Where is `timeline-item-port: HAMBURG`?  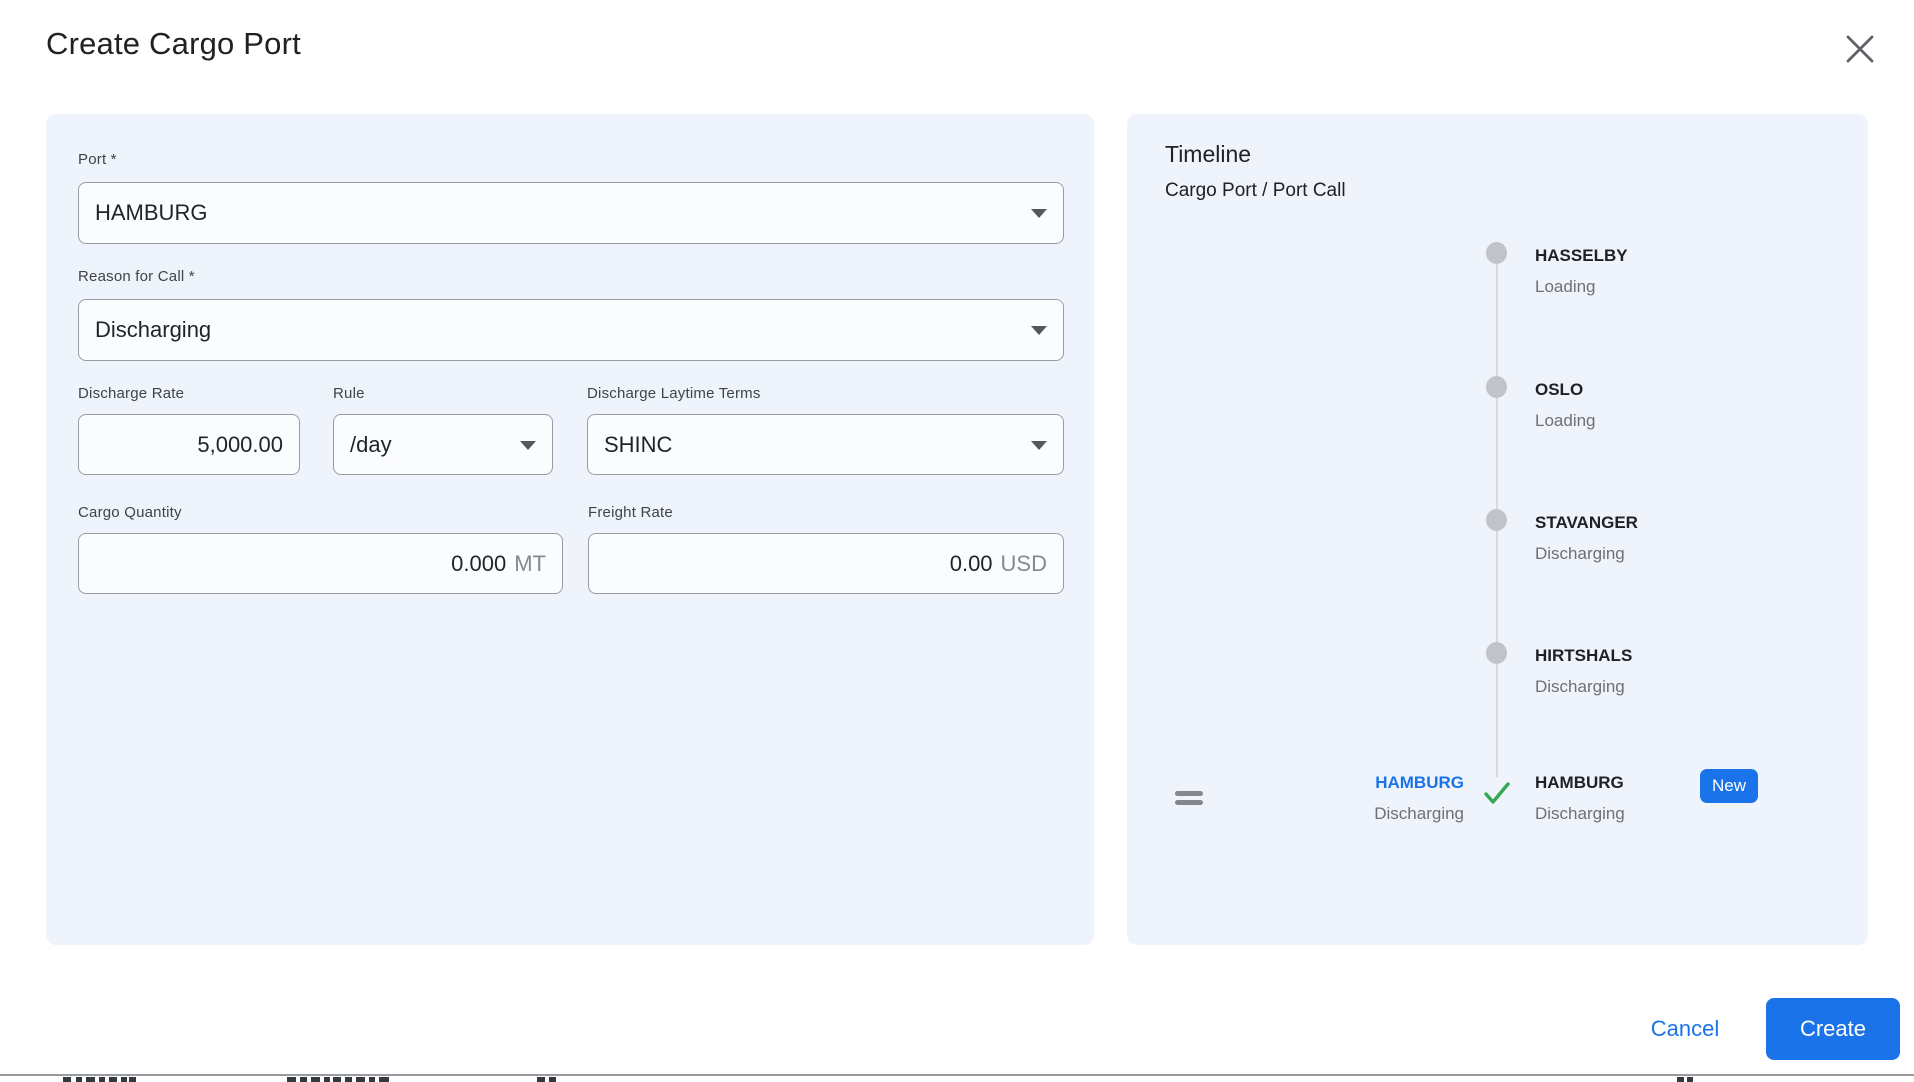 timeline-item-port: HAMBURG is located at coordinates (1579, 782).